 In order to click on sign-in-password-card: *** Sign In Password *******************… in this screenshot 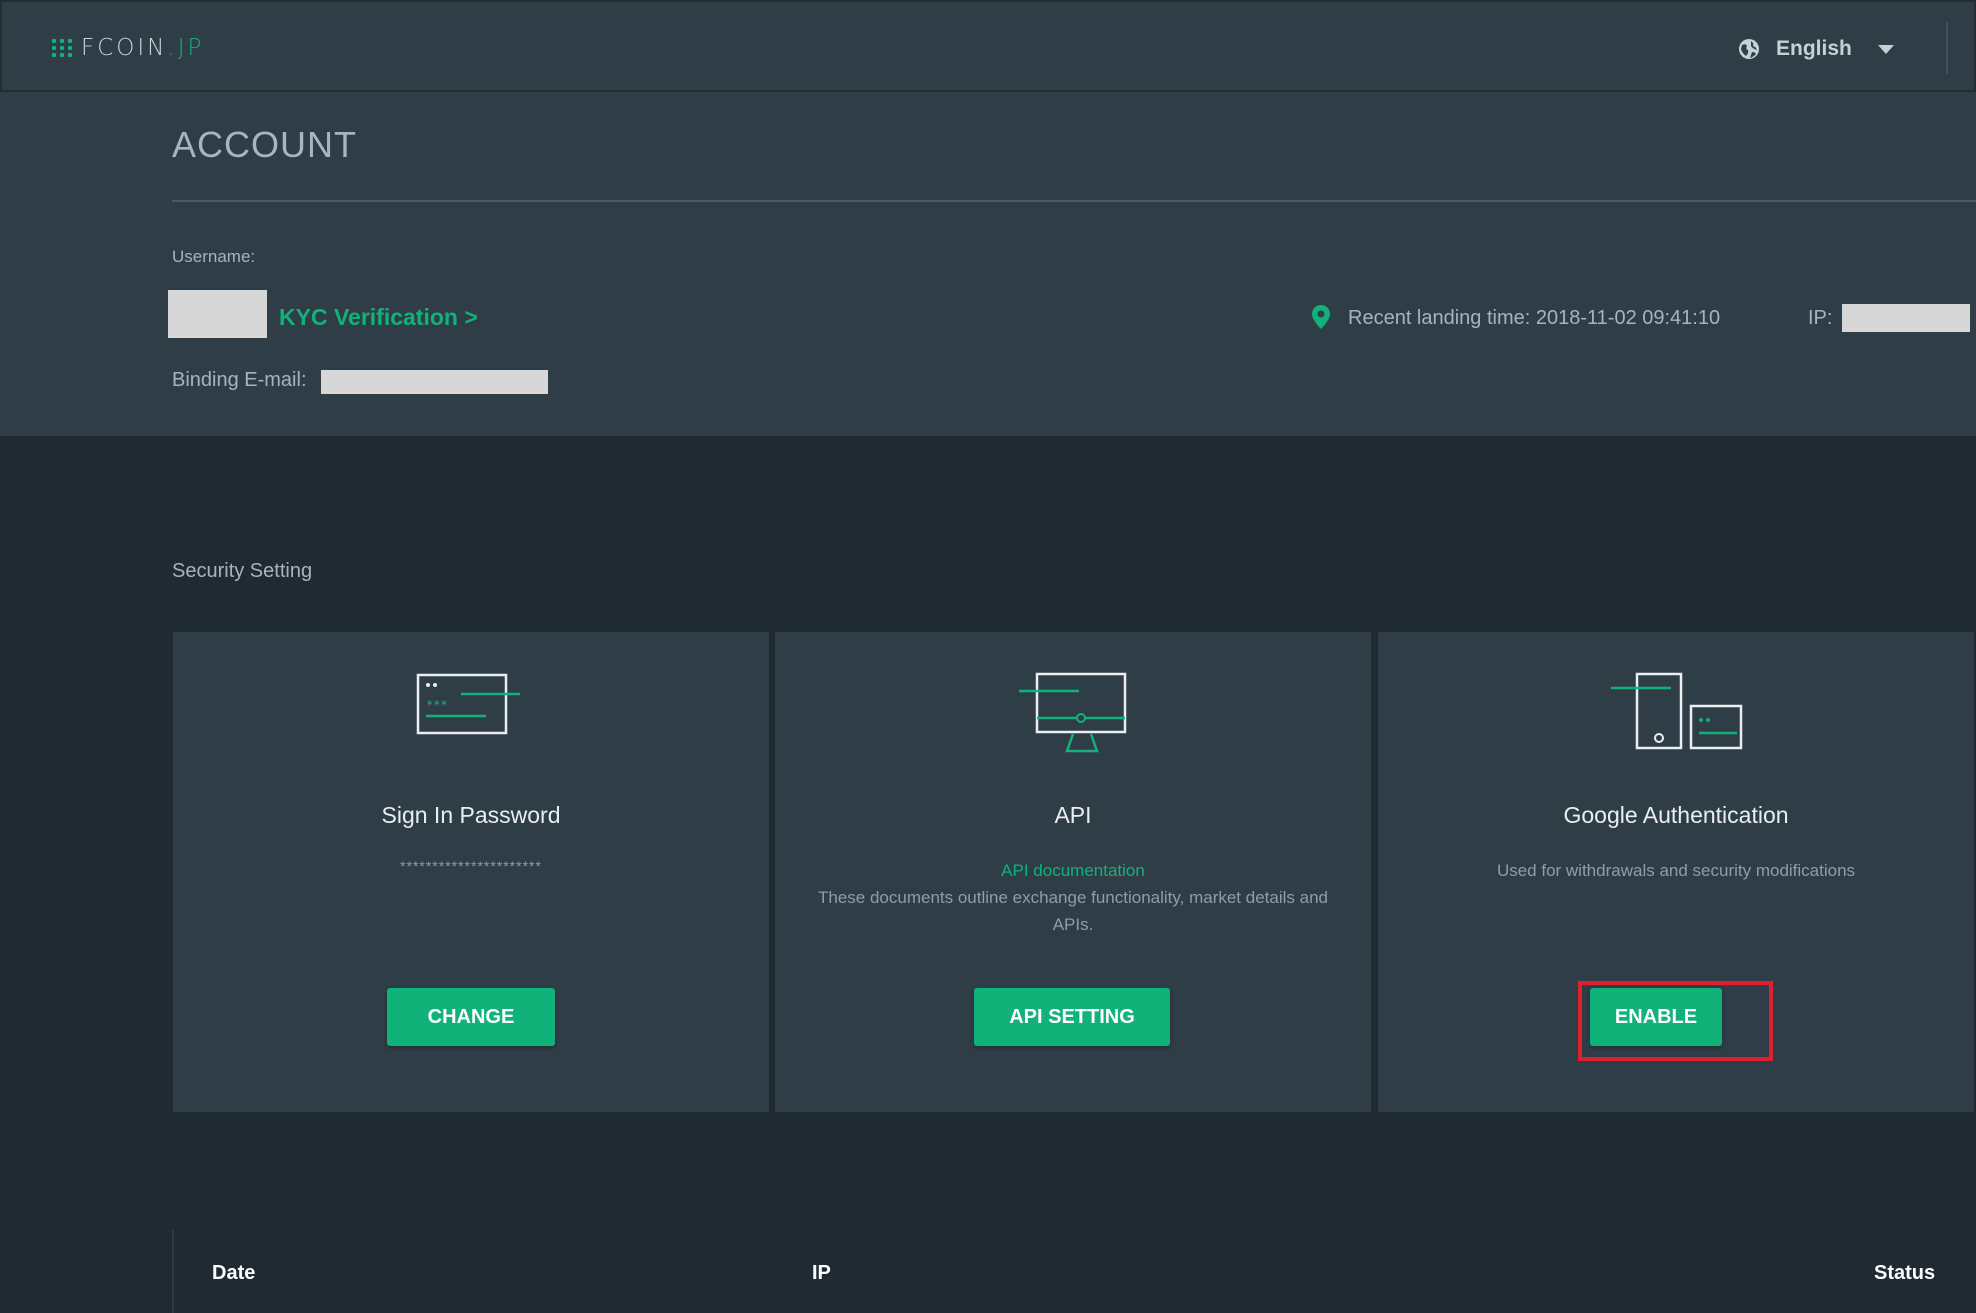, I will do `click(471, 872)`.